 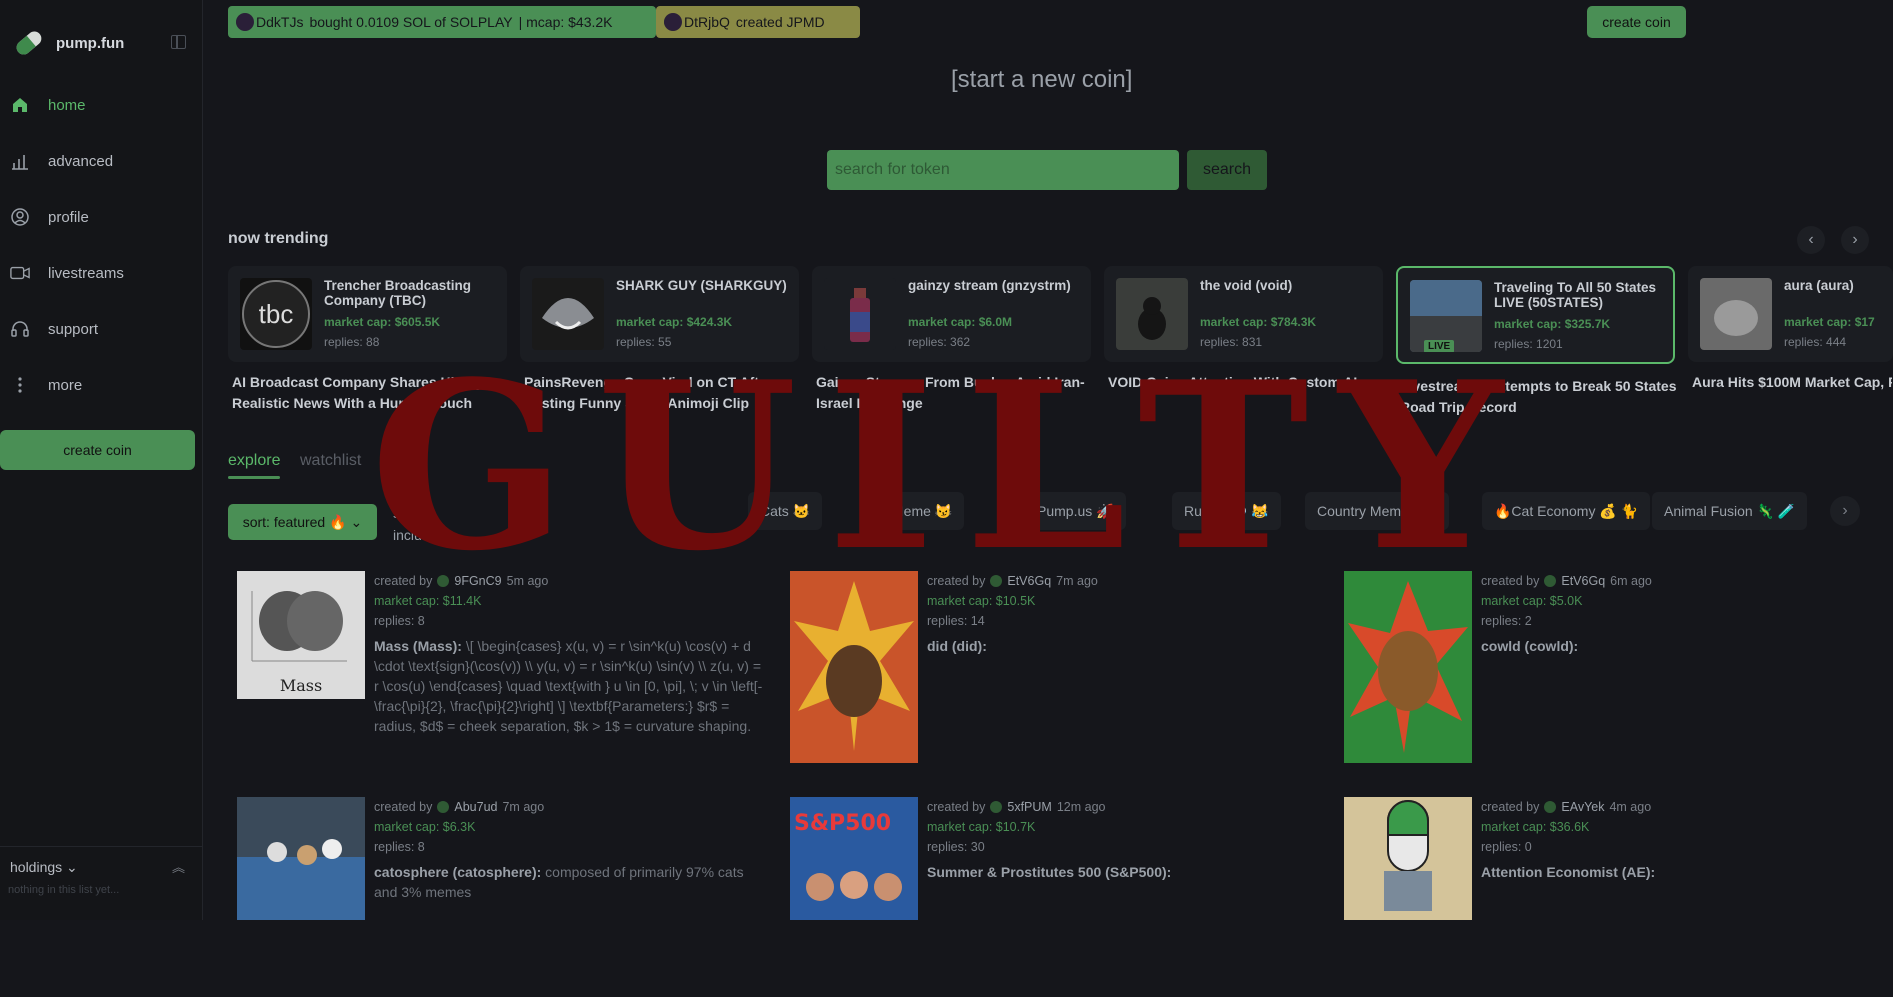 I want to click on sidebar-item-profile: profile, so click(x=101, y=217).